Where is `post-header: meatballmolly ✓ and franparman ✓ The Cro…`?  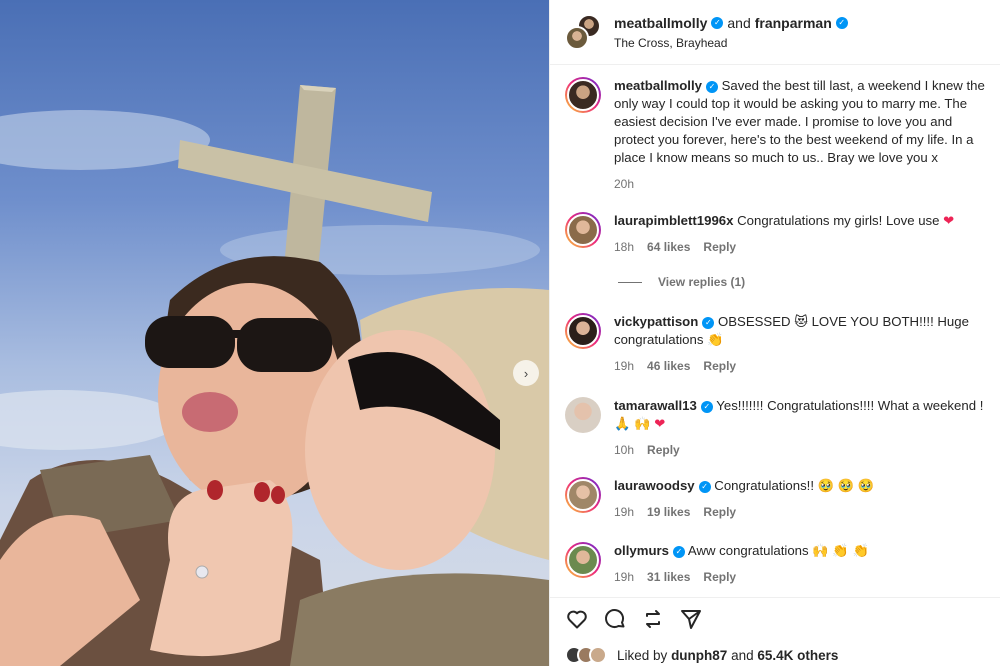
post-header: meatballmolly ✓ and franparman ✓ The Cro… is located at coordinates (775, 32).